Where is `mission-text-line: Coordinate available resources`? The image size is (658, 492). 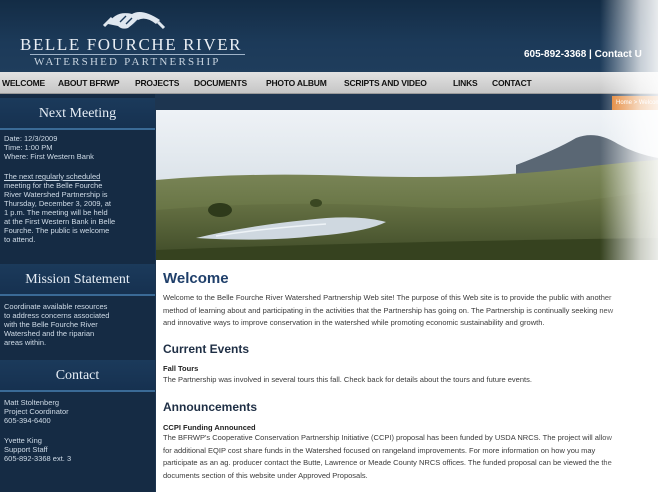 mission-text-line: Coordinate available resources is located at coordinates (56, 306).